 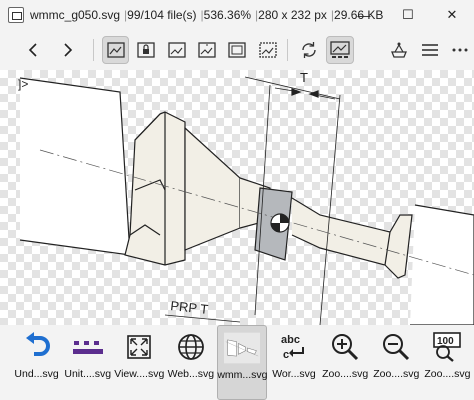 I want to click on undo-icon, so click(x=37, y=344).